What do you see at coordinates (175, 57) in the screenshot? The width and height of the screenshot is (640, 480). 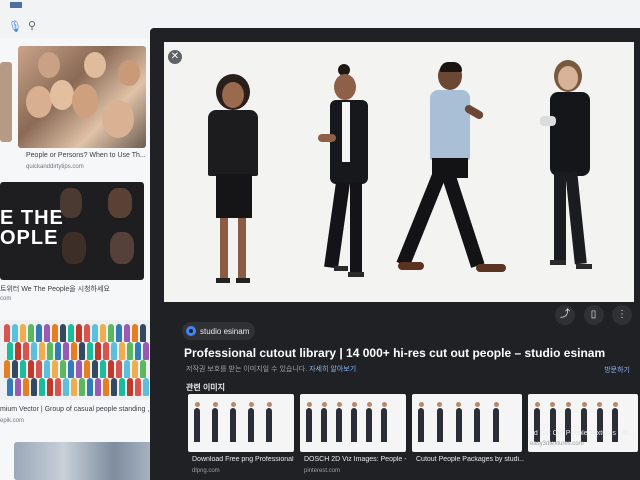 I see `close-icon: ✕` at bounding box center [175, 57].